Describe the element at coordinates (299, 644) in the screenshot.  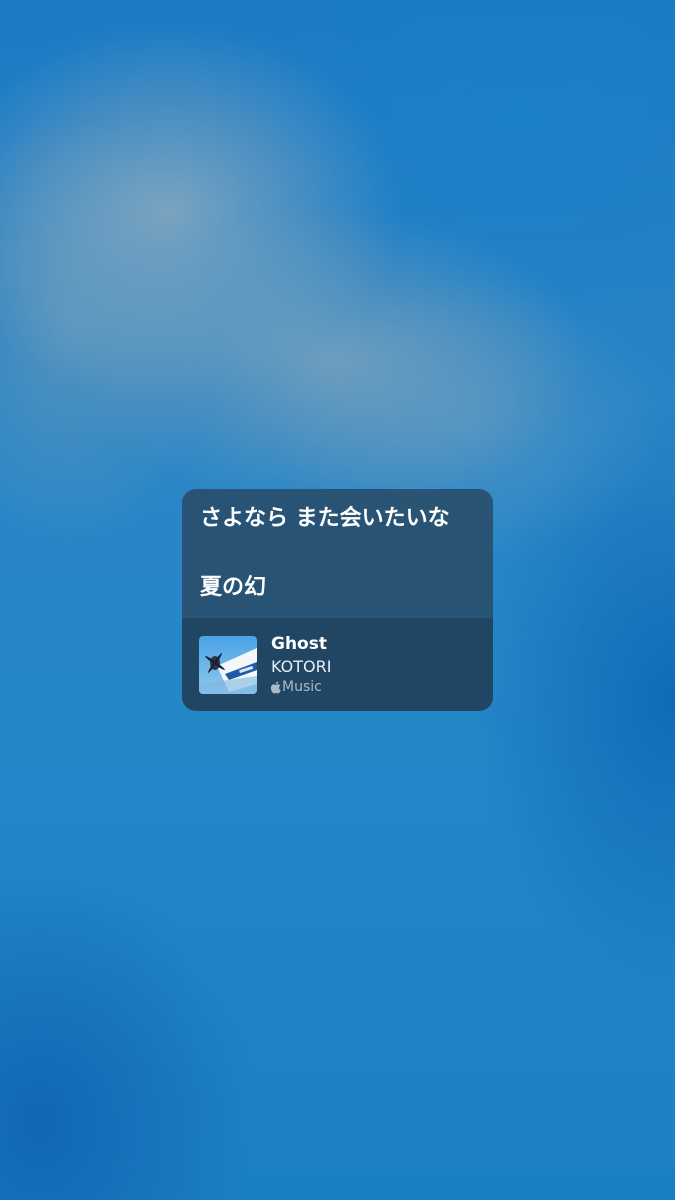
I see `track-title: Ghost` at that location.